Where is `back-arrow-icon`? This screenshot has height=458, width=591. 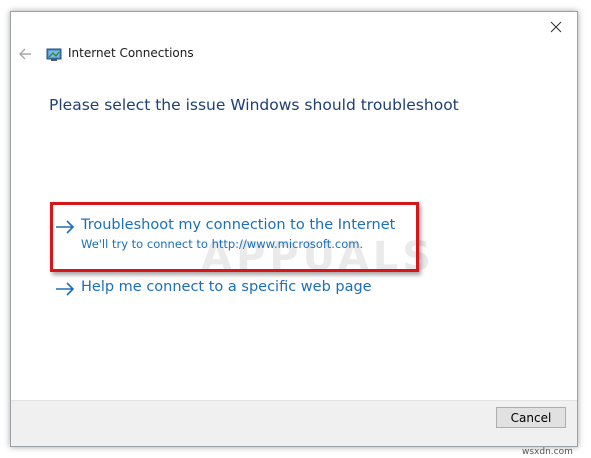 back-arrow-icon is located at coordinates (25, 54).